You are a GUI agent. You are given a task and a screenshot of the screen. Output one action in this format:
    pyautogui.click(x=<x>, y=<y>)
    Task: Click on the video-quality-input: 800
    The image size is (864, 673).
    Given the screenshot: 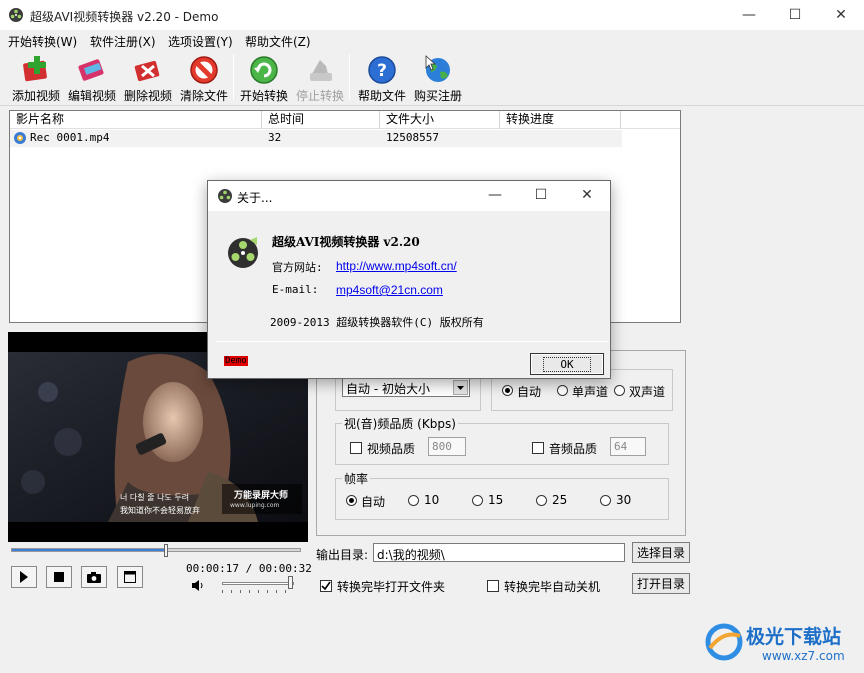 What is the action you would take?
    pyautogui.click(x=447, y=446)
    